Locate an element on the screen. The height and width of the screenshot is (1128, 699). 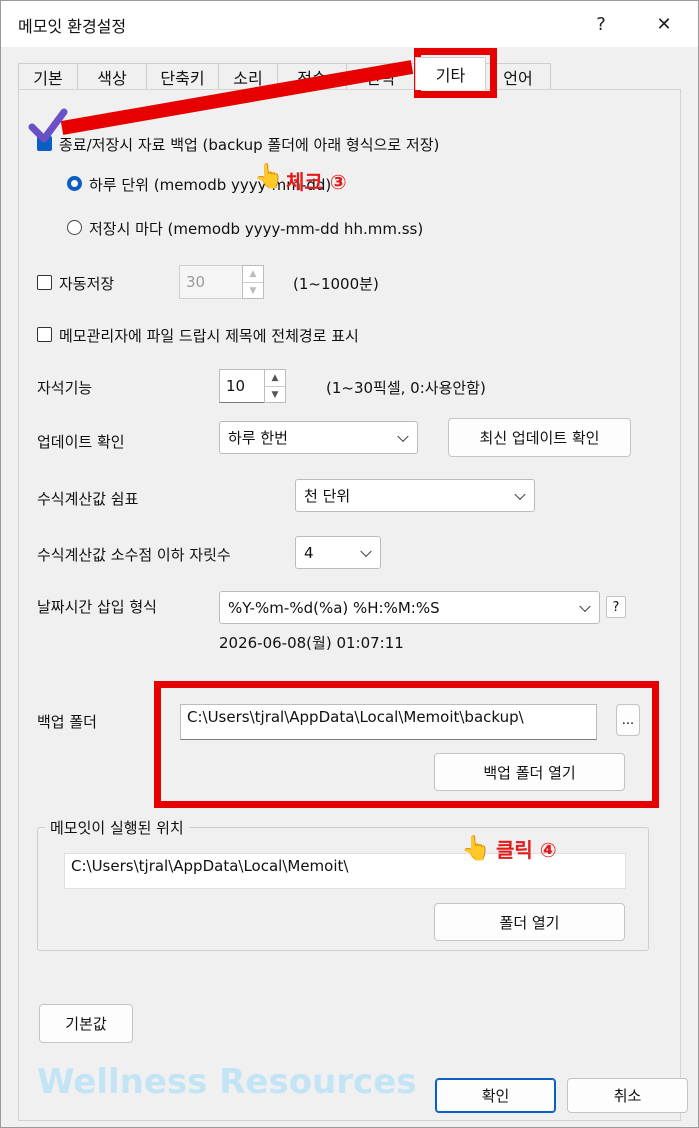
highlight-backup-folder is located at coordinates (406, 744).